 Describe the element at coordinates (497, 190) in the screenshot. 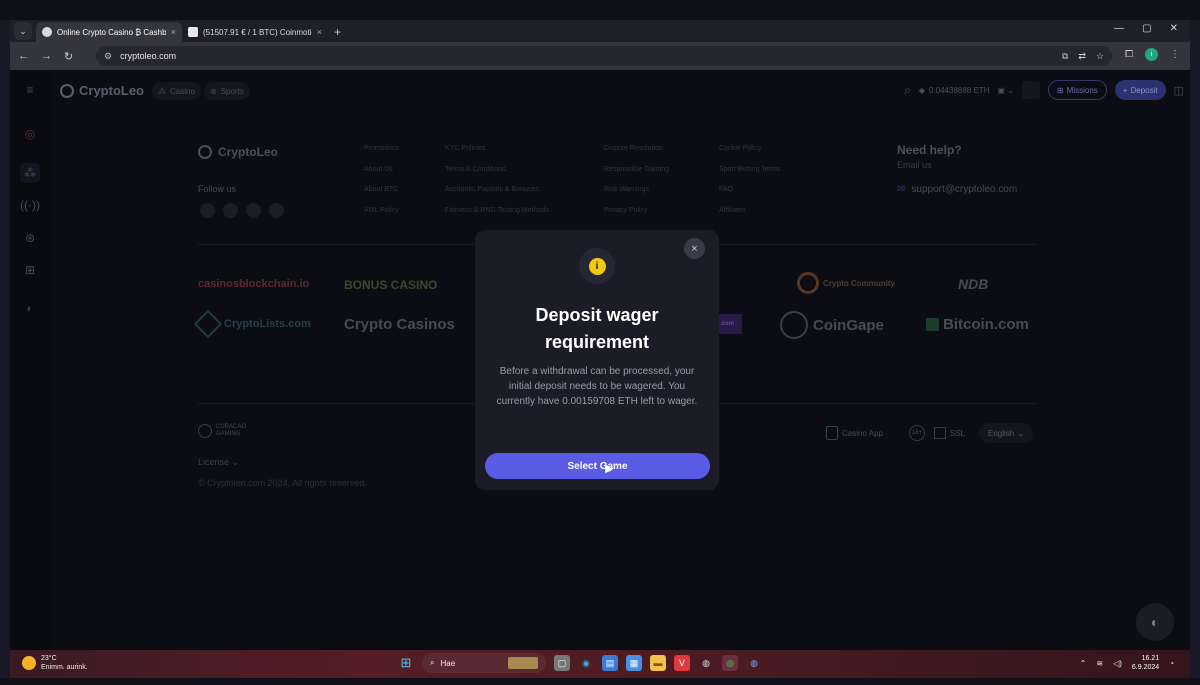

I see `footer-link: Accounts, Payouts & Bonuses` at that location.